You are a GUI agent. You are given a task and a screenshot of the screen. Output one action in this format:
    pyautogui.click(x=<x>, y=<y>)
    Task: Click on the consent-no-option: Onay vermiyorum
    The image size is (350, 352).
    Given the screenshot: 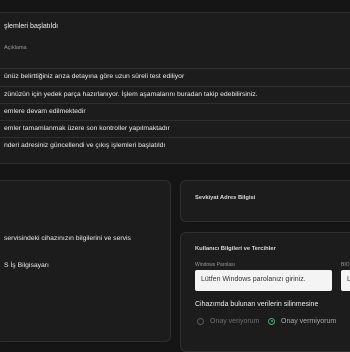 What is the action you would take?
    pyautogui.click(x=302, y=321)
    